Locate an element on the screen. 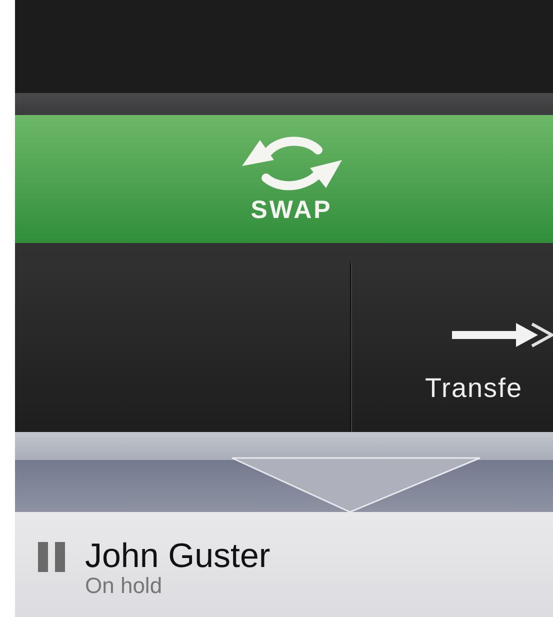 This screenshot has width=553, height=617. call-status: On hold is located at coordinates (124, 586).